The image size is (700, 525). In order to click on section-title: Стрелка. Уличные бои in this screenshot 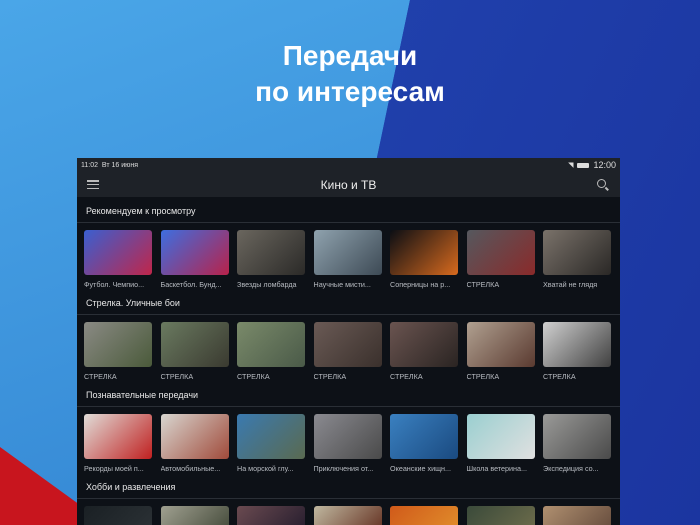, I will do `click(348, 302)`.